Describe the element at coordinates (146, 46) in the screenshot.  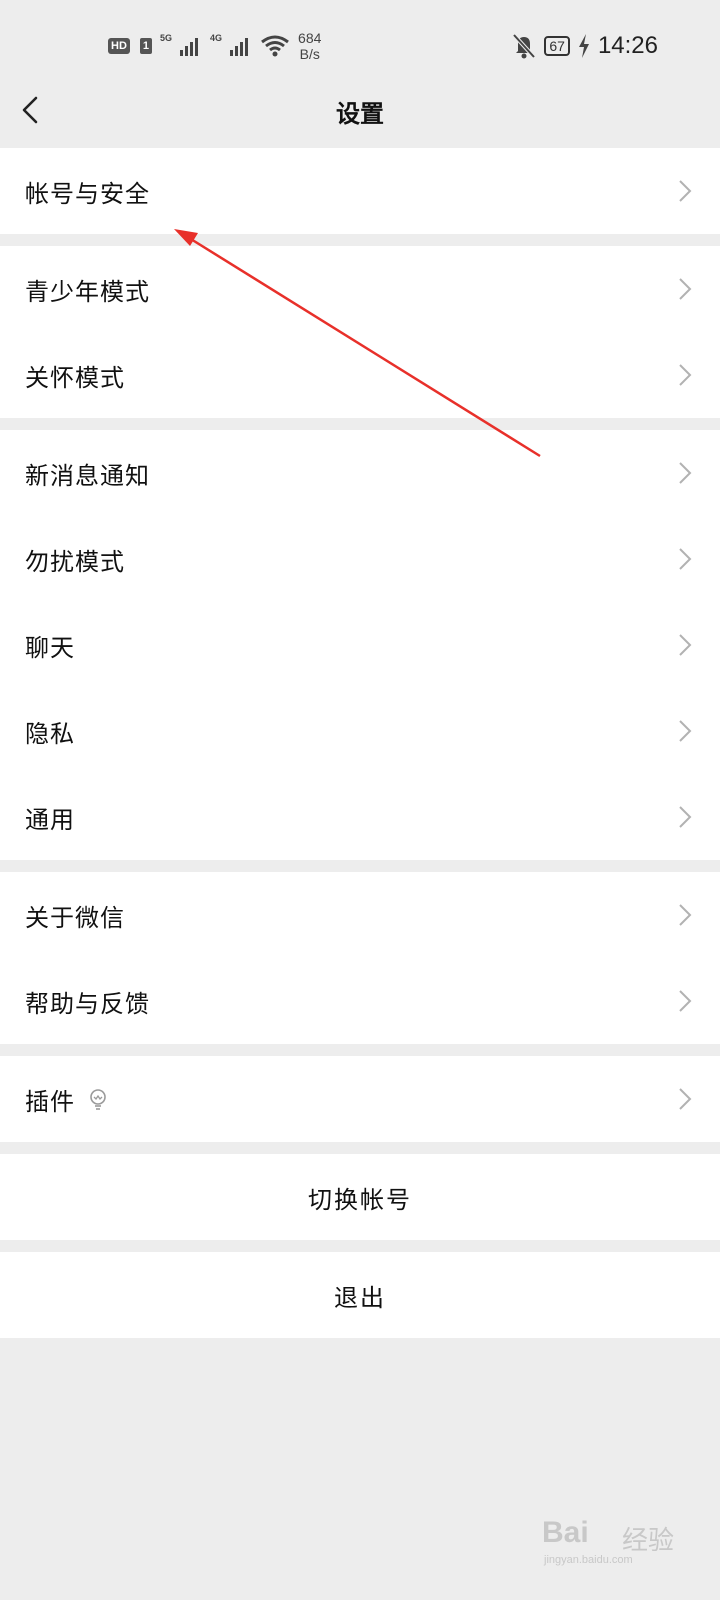
I see `sim-badge: 1` at that location.